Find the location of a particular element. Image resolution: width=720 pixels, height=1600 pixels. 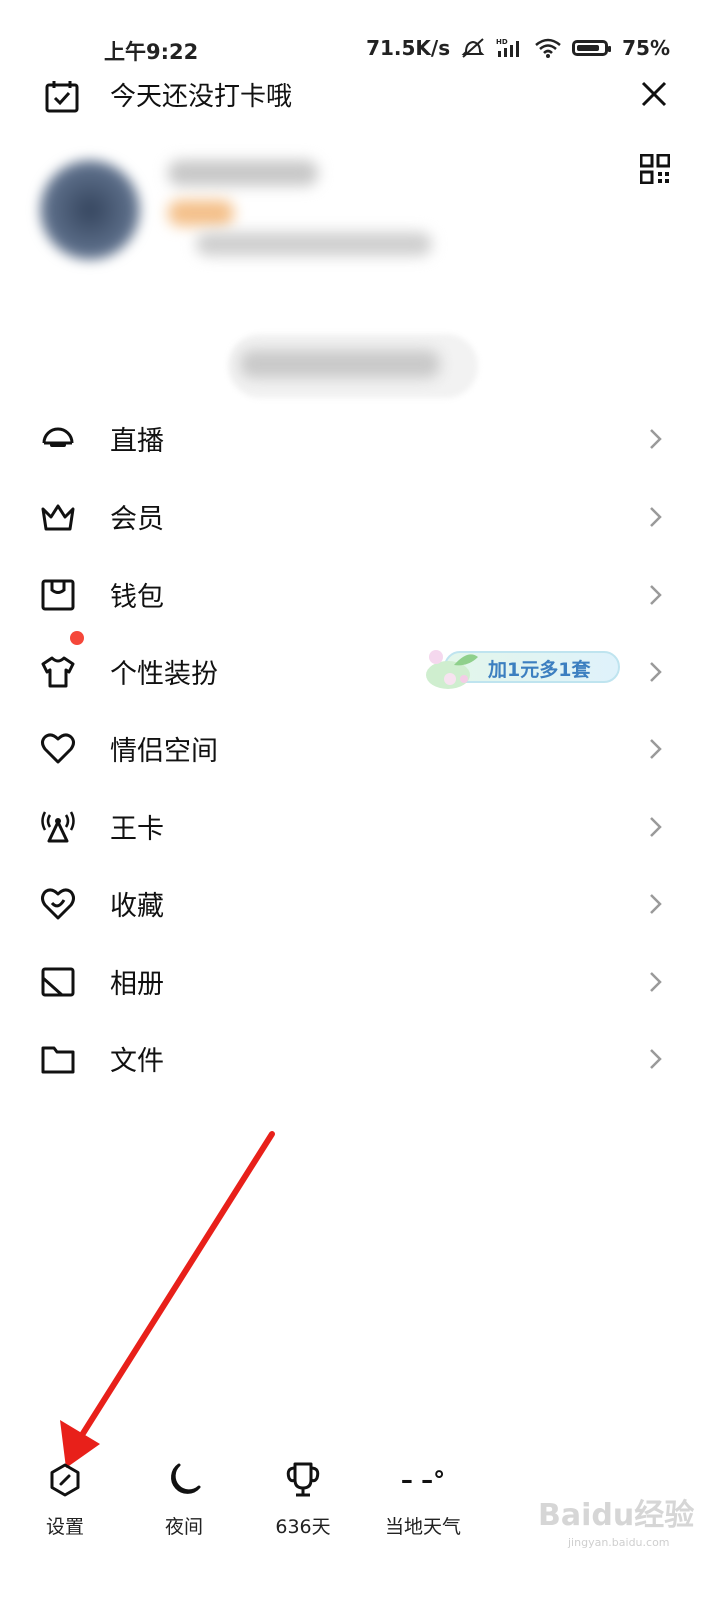

days-label: 636天 is located at coordinates (303, 1527).